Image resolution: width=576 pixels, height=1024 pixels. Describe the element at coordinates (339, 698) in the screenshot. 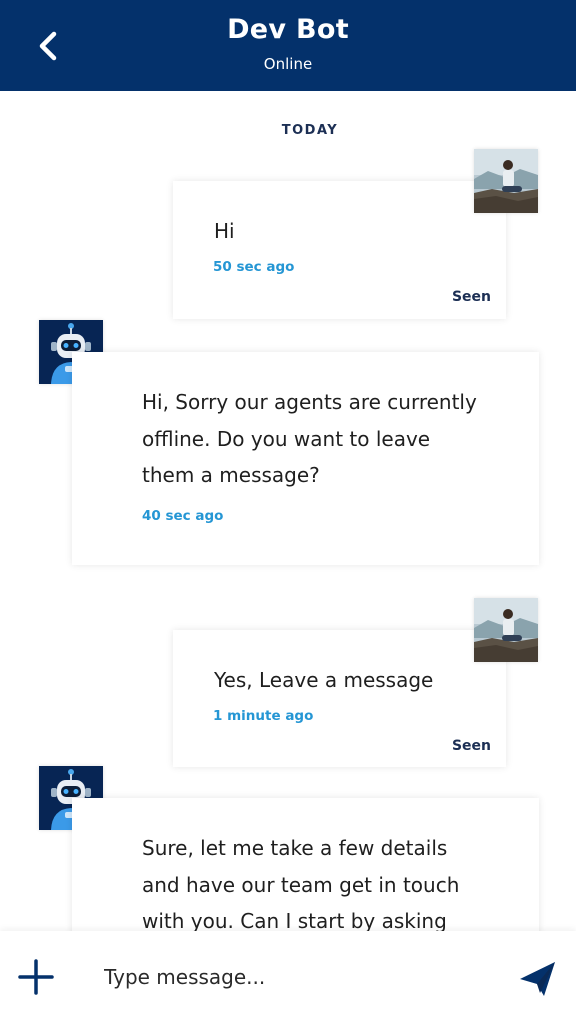

I see `user-message-bubble: Yes, Leave a message 1 minute ago Seen` at that location.